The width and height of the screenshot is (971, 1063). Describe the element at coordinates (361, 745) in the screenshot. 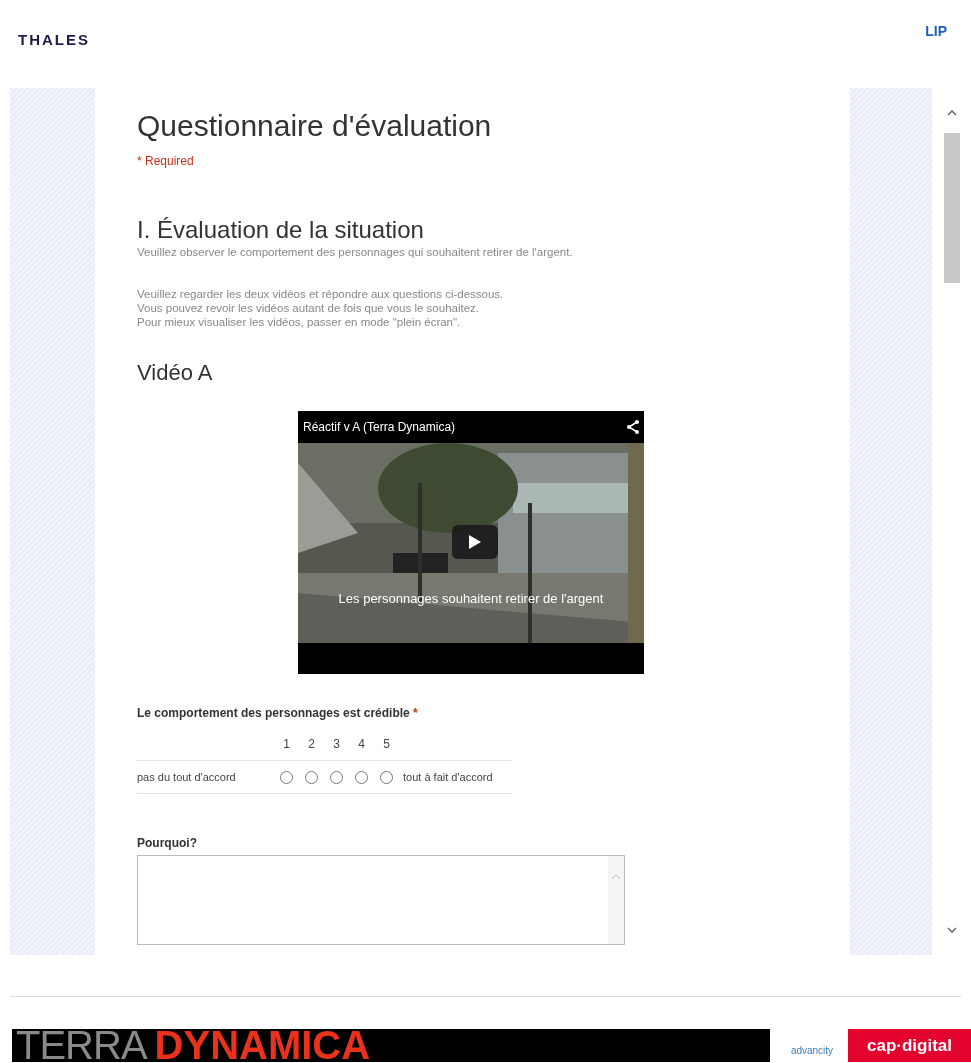

I see `scale-number: 4` at that location.